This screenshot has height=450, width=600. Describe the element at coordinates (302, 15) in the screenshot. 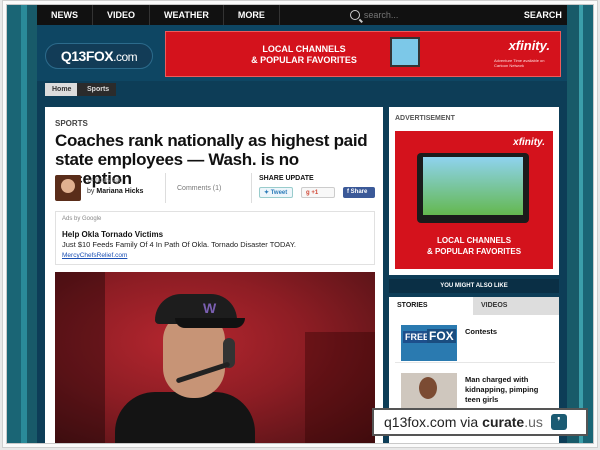

I see `top-navigation: NEWS VIDEO WEATHER MORE SEARCH` at that location.